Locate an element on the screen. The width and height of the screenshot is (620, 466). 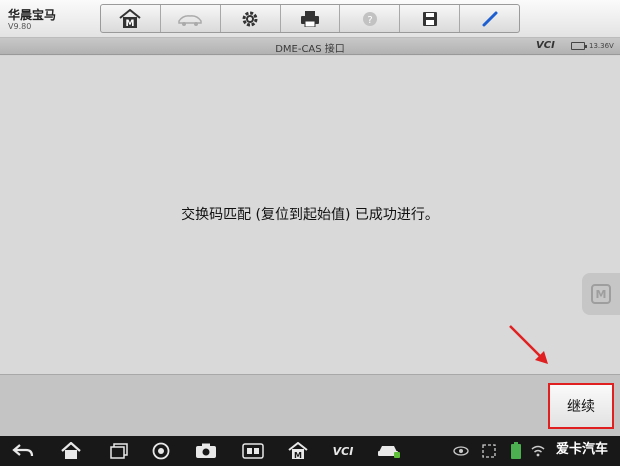
system-nav-bar: M VCI is located at coordinates (310, 451).